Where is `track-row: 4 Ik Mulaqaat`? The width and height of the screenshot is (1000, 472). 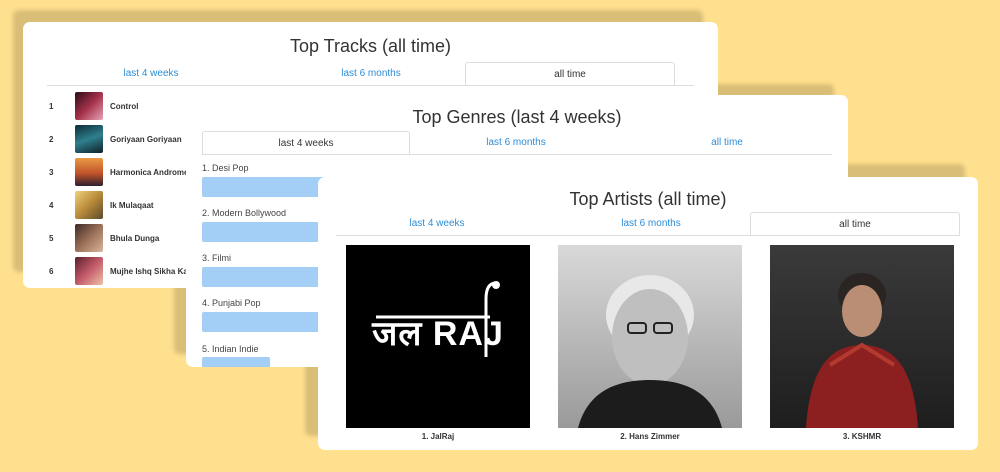
track-row: 4 Ik Mulaqaat is located at coordinates (101, 205).